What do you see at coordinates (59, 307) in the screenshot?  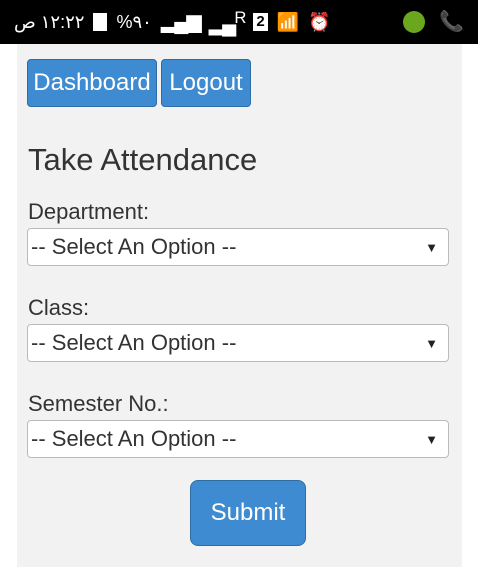 I see `class-label: Class:` at bounding box center [59, 307].